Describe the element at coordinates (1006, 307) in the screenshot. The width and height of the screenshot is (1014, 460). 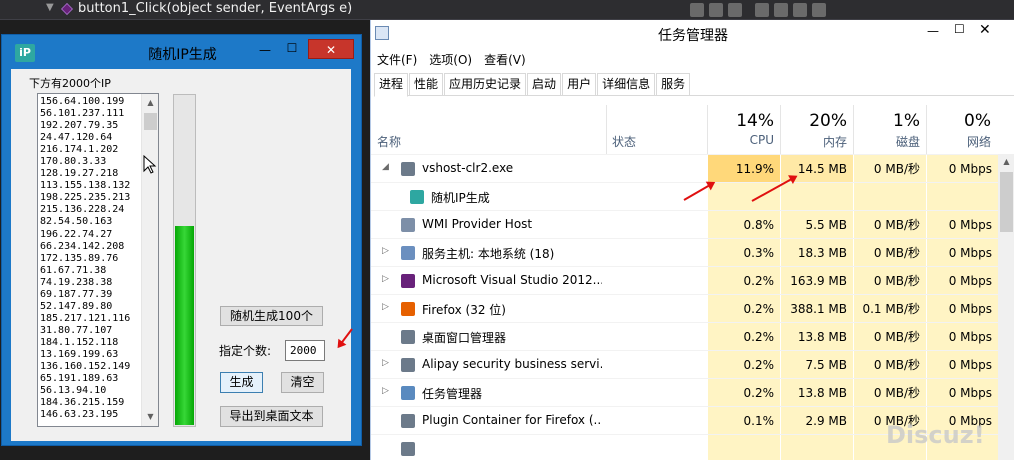
I see `table-scrollbar: ▲` at that location.